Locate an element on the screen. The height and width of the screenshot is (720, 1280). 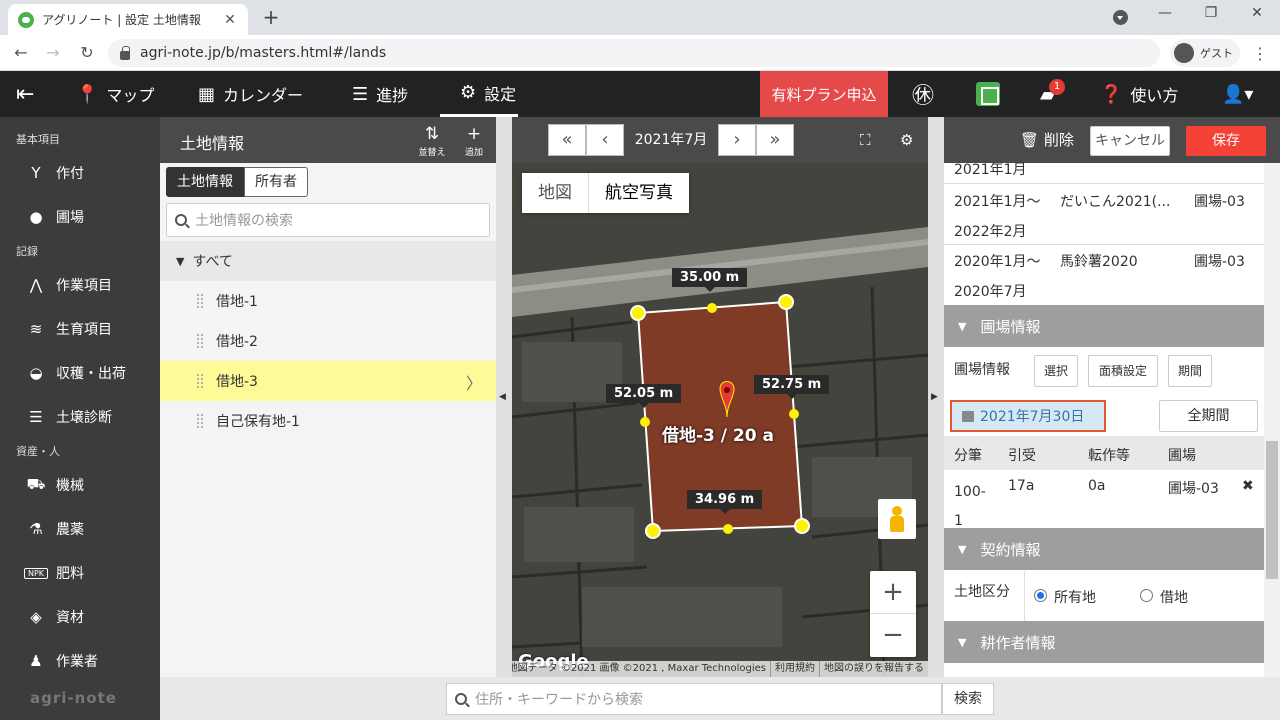
sidebar-item-work: ⋀ 作業項目 is located at coordinates (68, 285).